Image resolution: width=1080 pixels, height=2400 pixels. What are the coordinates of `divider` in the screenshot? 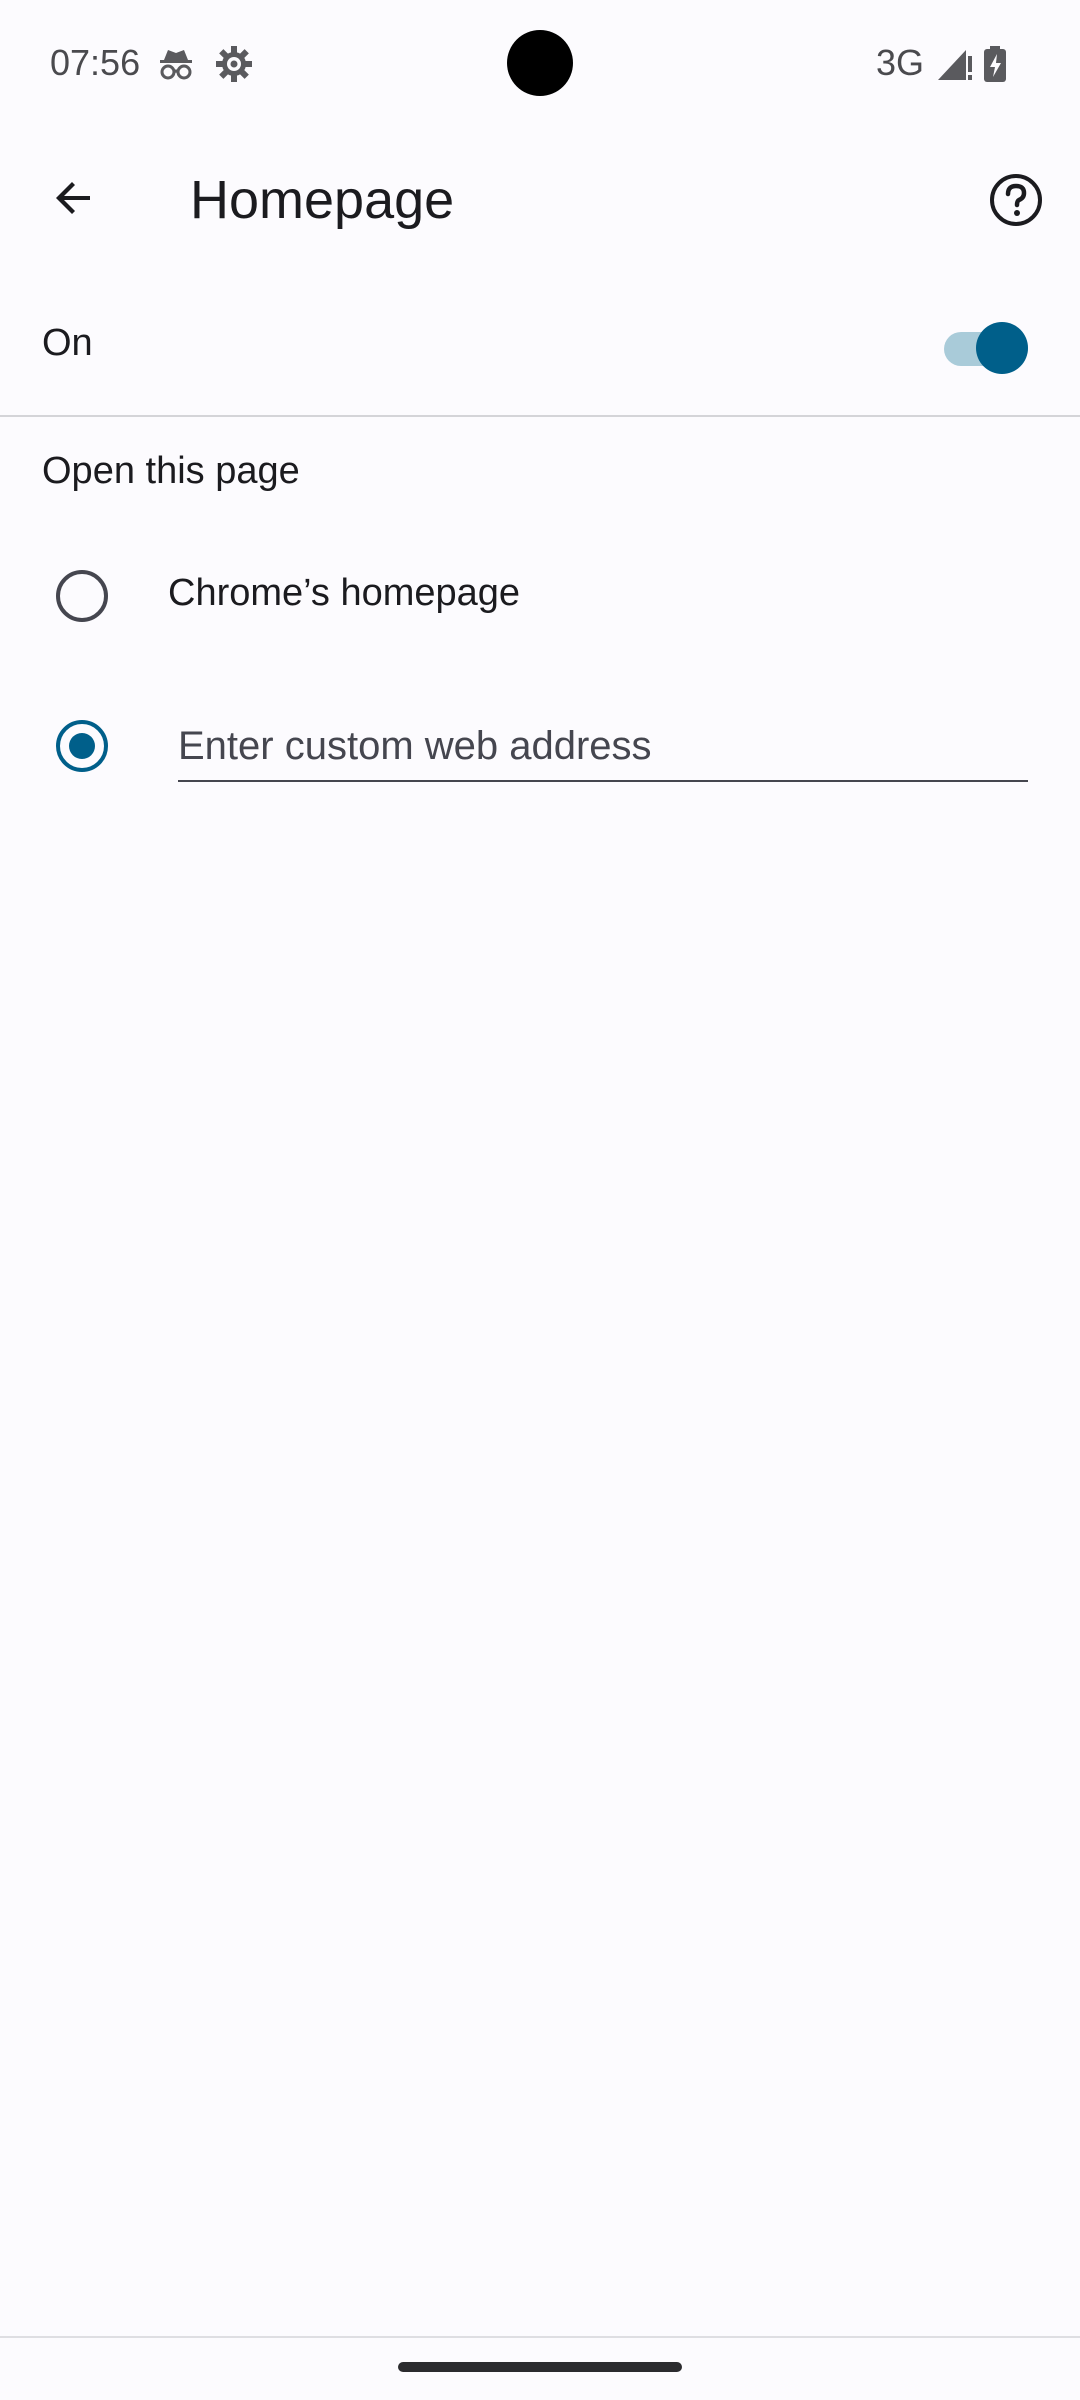 It's located at (540, 416).